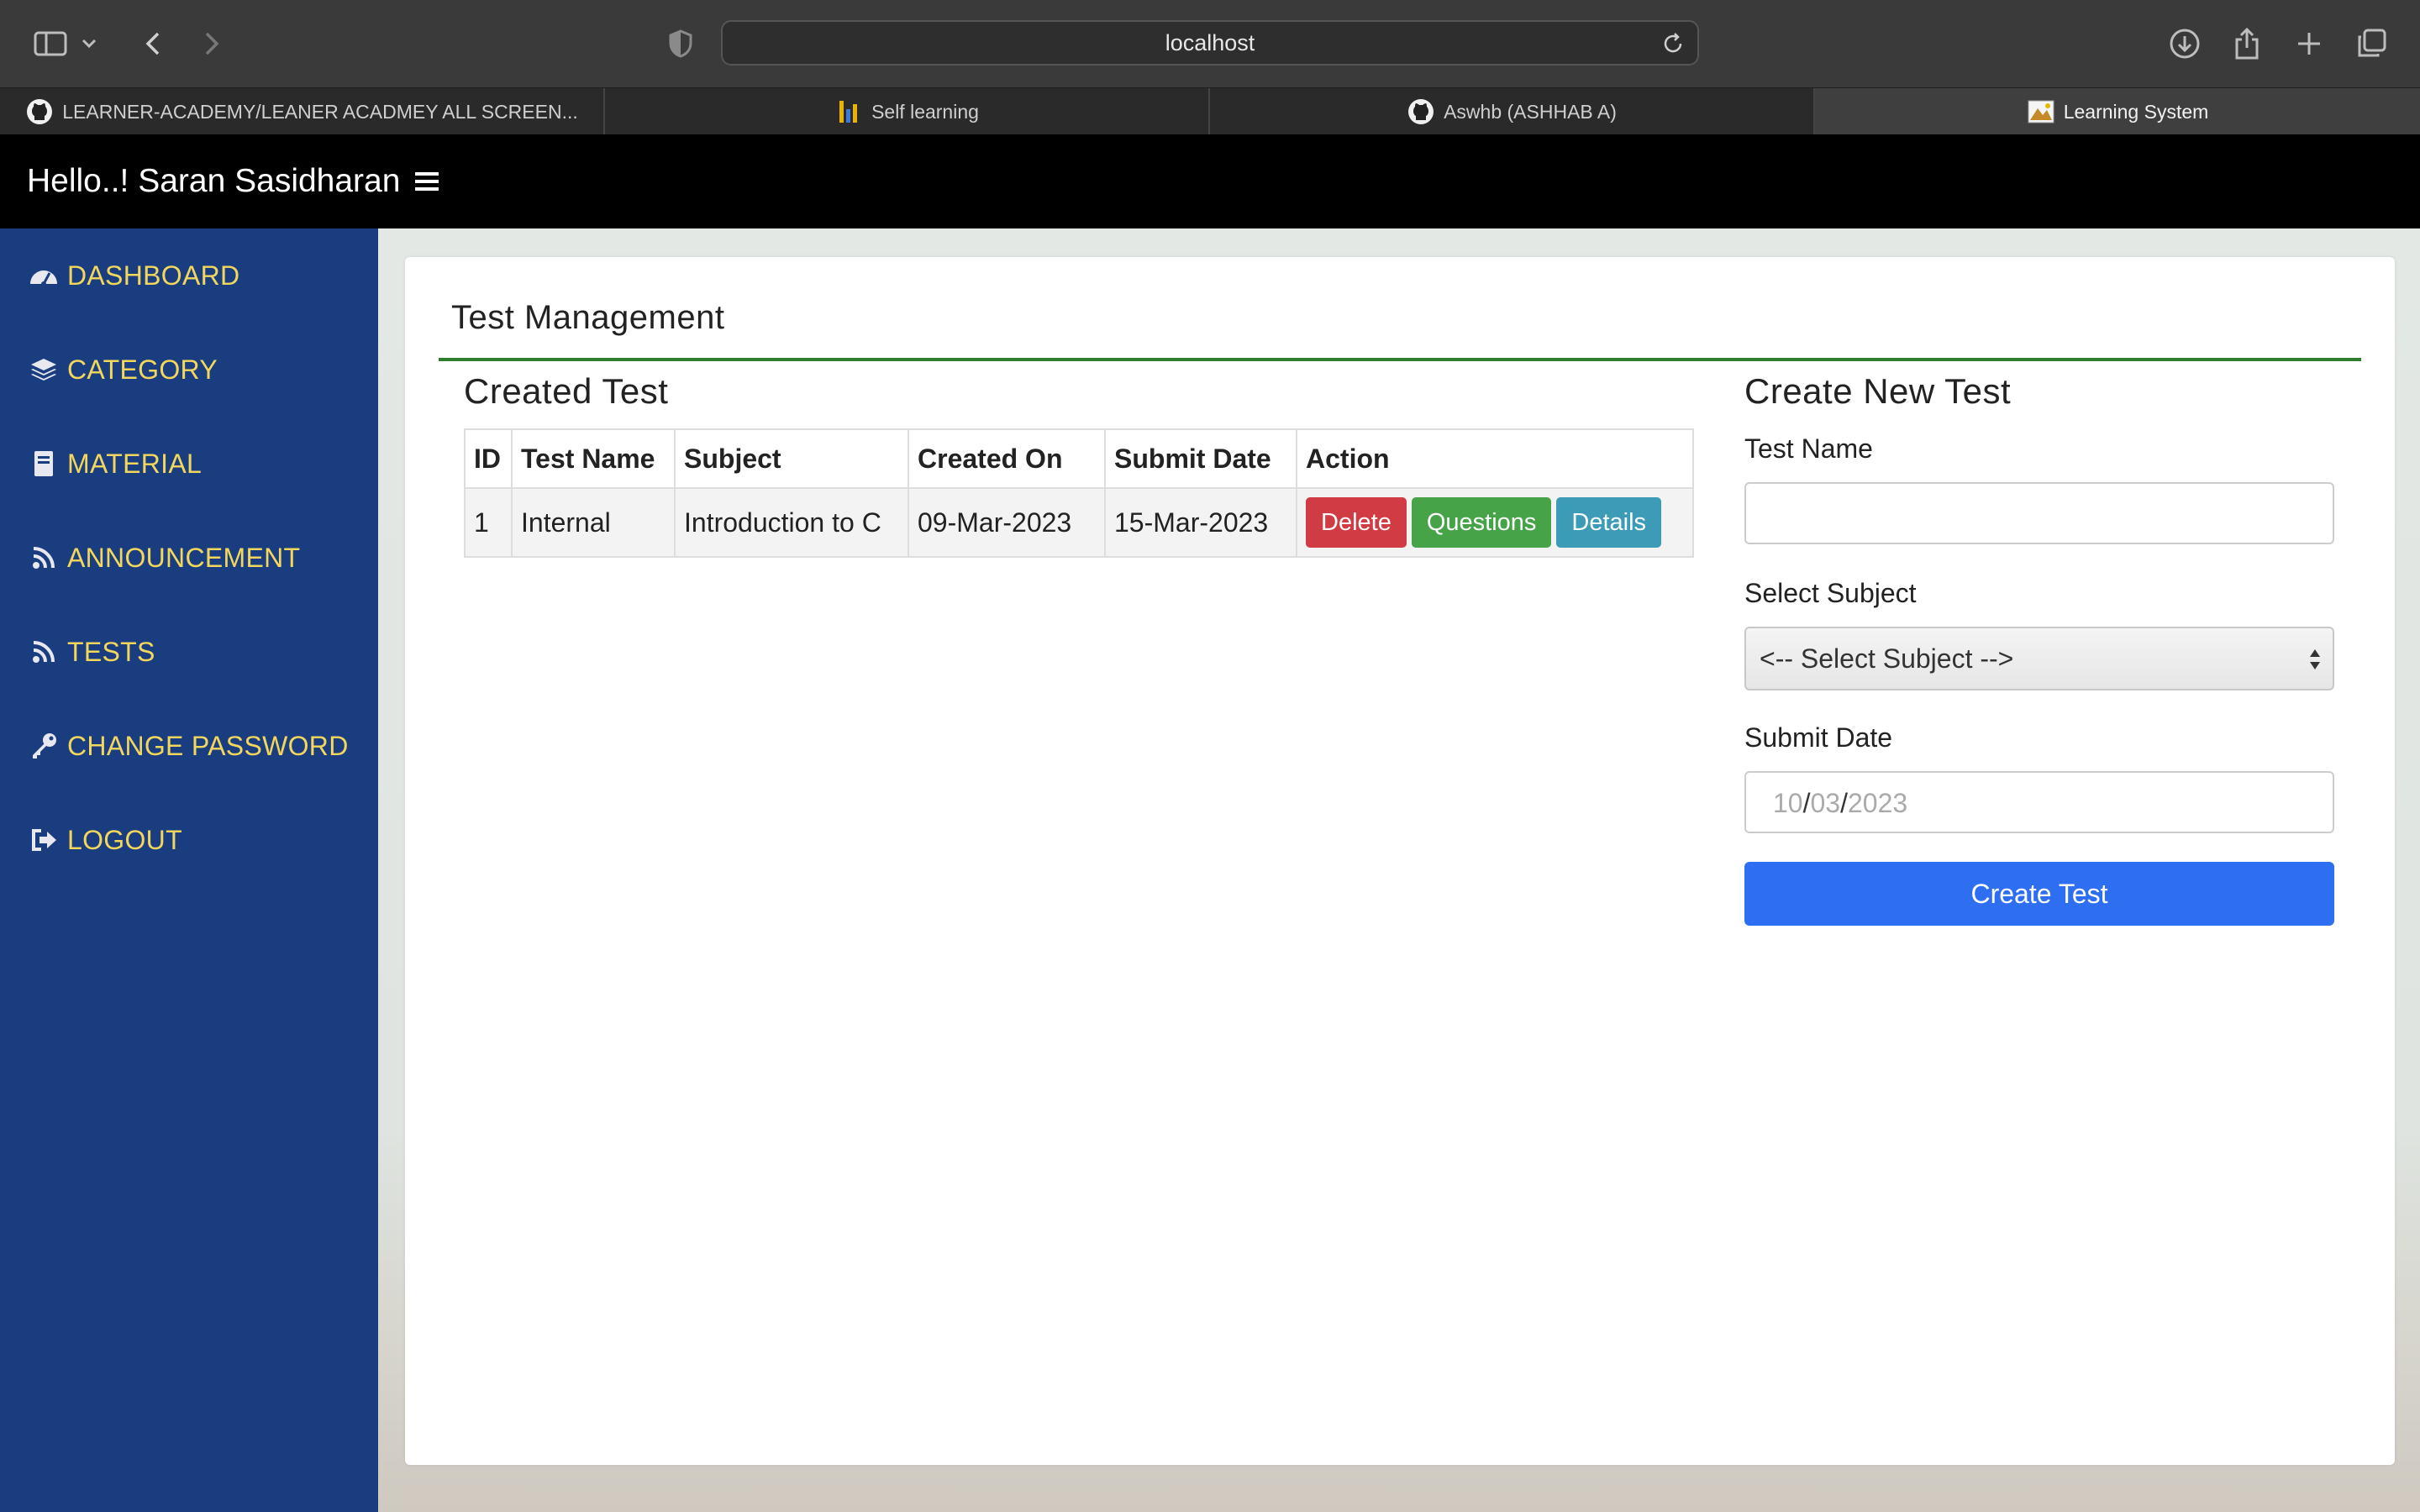 The image size is (2420, 1512). What do you see at coordinates (51, 43) in the screenshot?
I see `sidebar-toggle-icon` at bounding box center [51, 43].